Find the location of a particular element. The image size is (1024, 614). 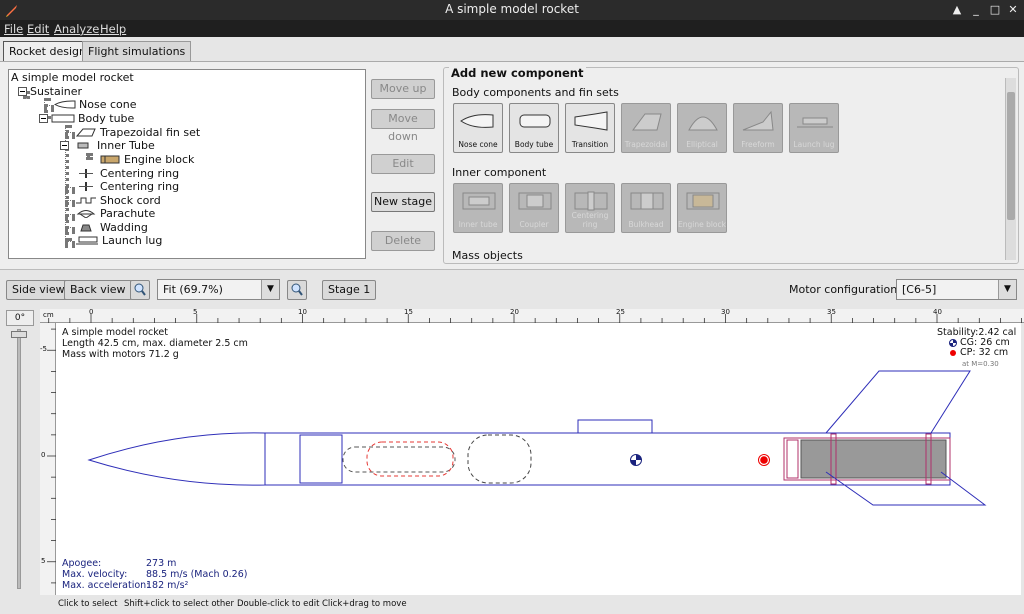

apogee-label: Apogee: is located at coordinates (82, 563).